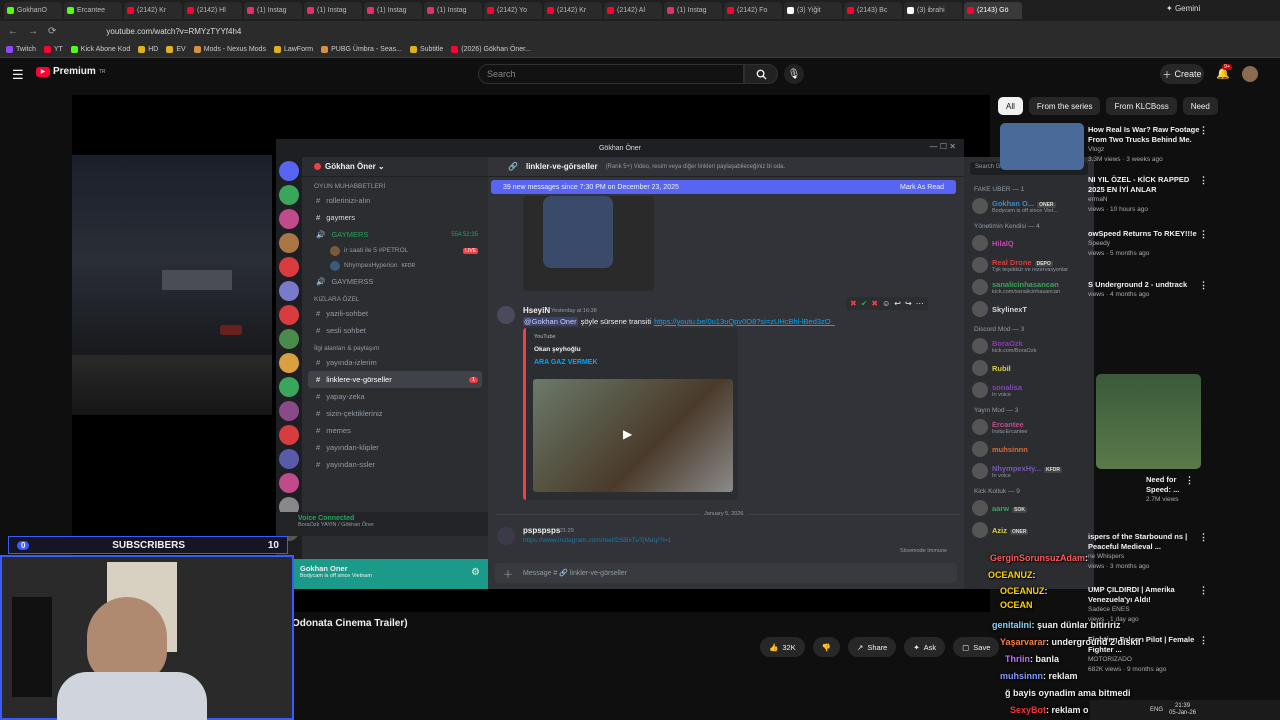  What do you see at coordinates (70, 71) in the screenshot?
I see `youtube-logo: ▶ Premium TR` at bounding box center [70, 71].